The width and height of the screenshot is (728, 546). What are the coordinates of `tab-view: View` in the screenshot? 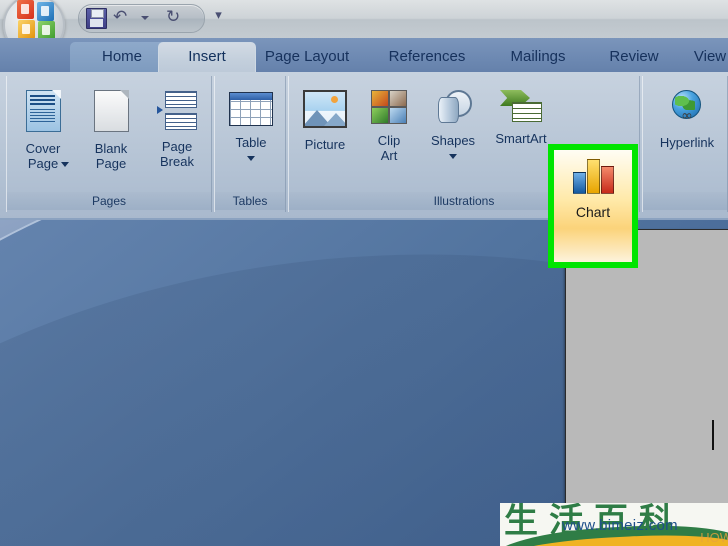 It's located at (698, 57).